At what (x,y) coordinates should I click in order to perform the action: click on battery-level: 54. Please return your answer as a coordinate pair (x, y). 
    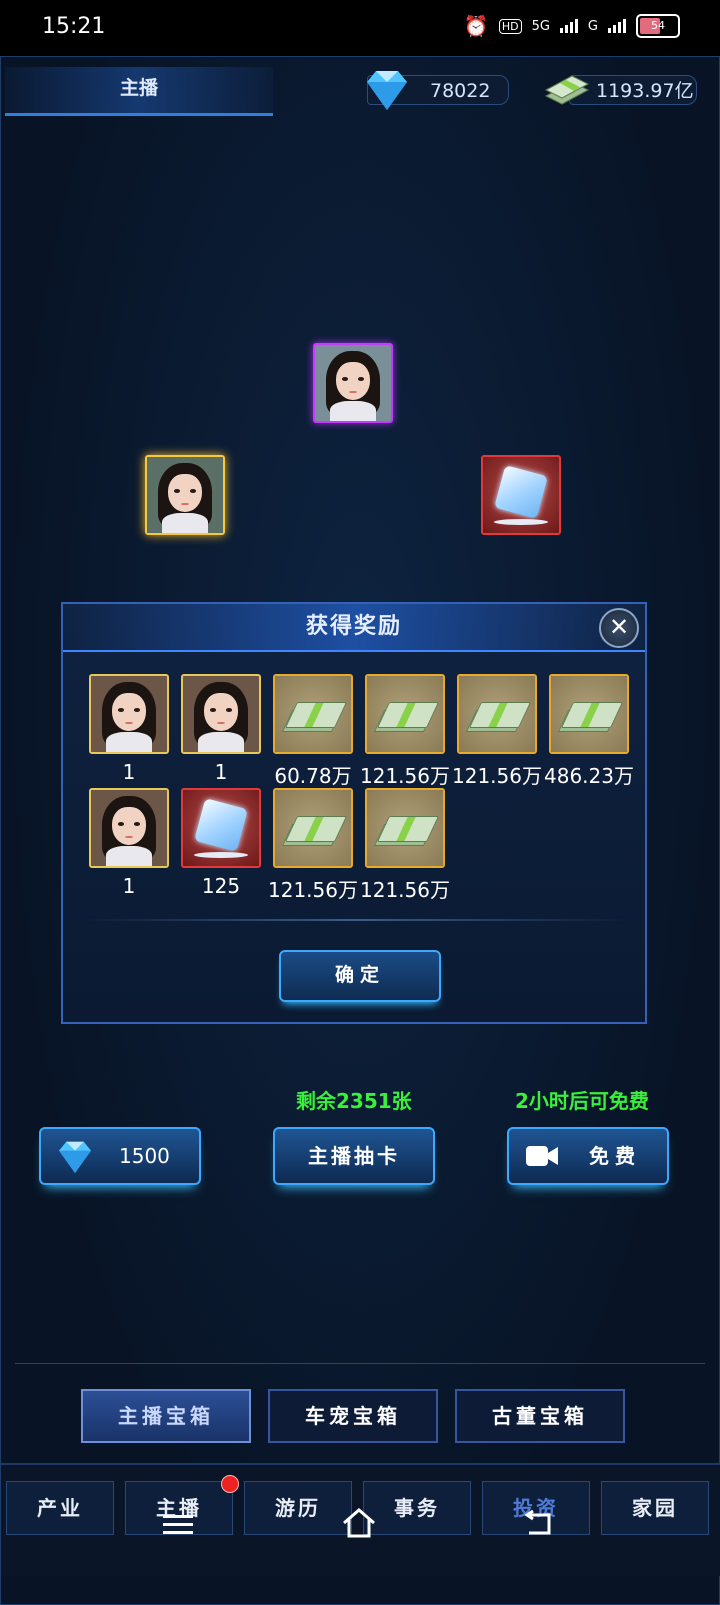
    Looking at the image, I should click on (658, 25).